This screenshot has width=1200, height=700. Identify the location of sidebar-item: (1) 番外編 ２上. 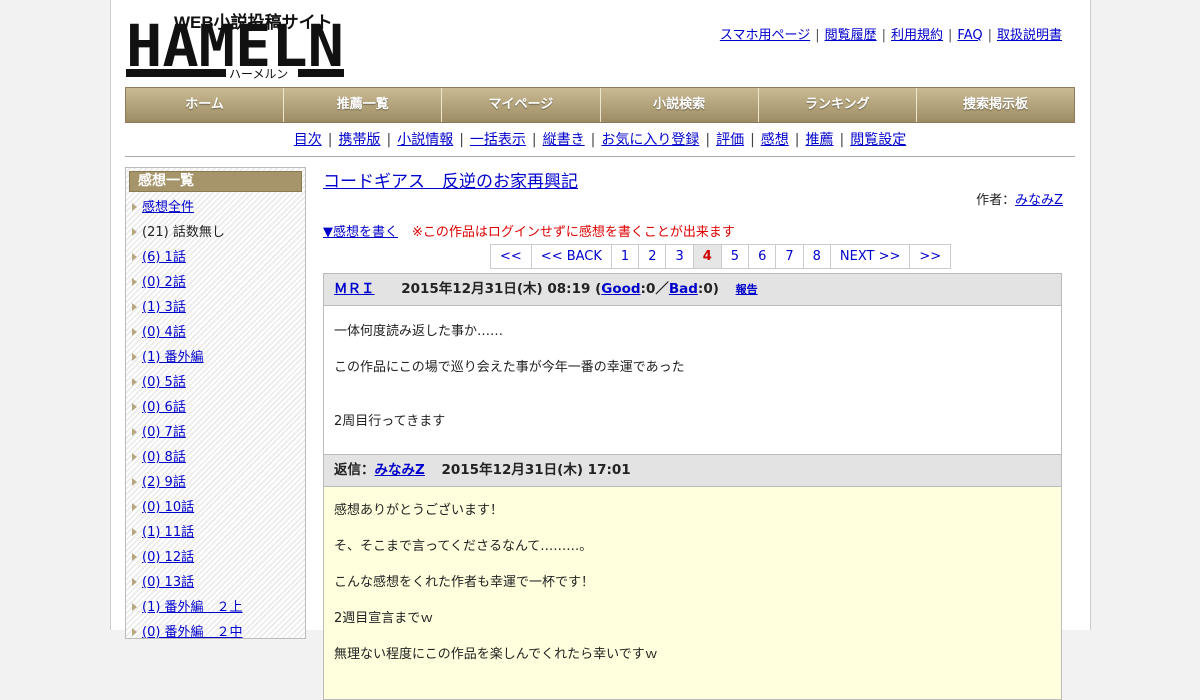
(215, 607).